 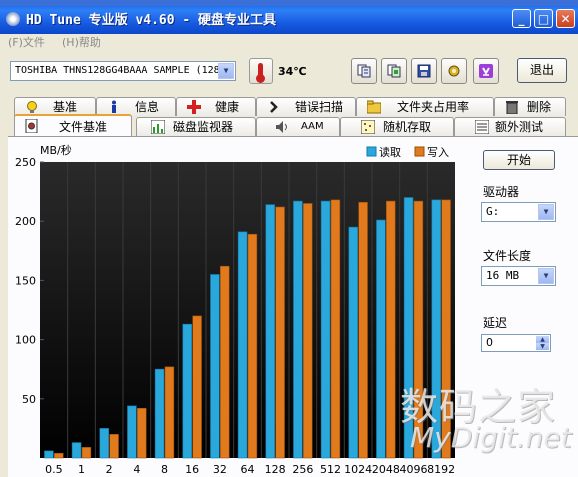 I want to click on y-tick-label: 150, so click(x=25, y=280).